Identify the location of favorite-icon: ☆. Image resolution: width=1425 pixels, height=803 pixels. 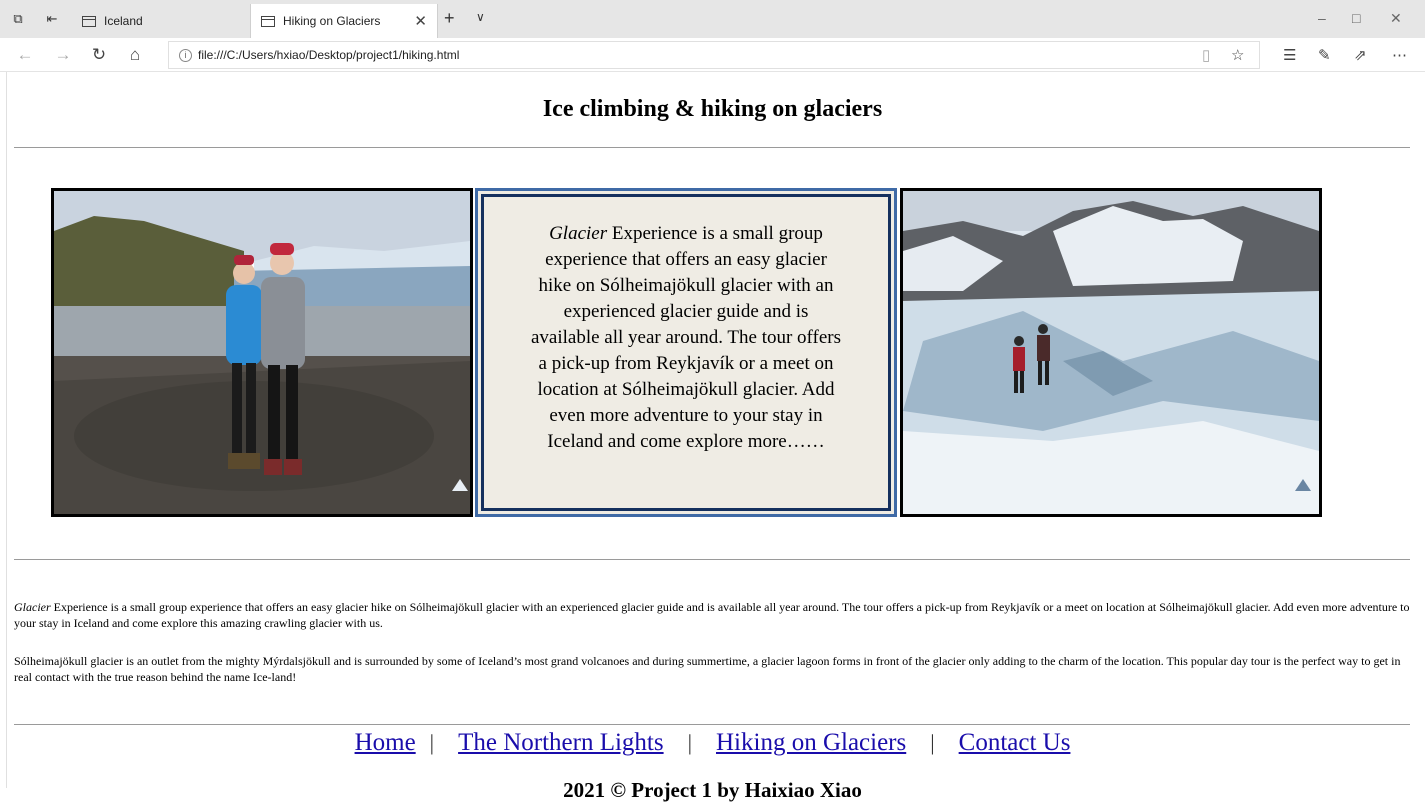
(1237, 55).